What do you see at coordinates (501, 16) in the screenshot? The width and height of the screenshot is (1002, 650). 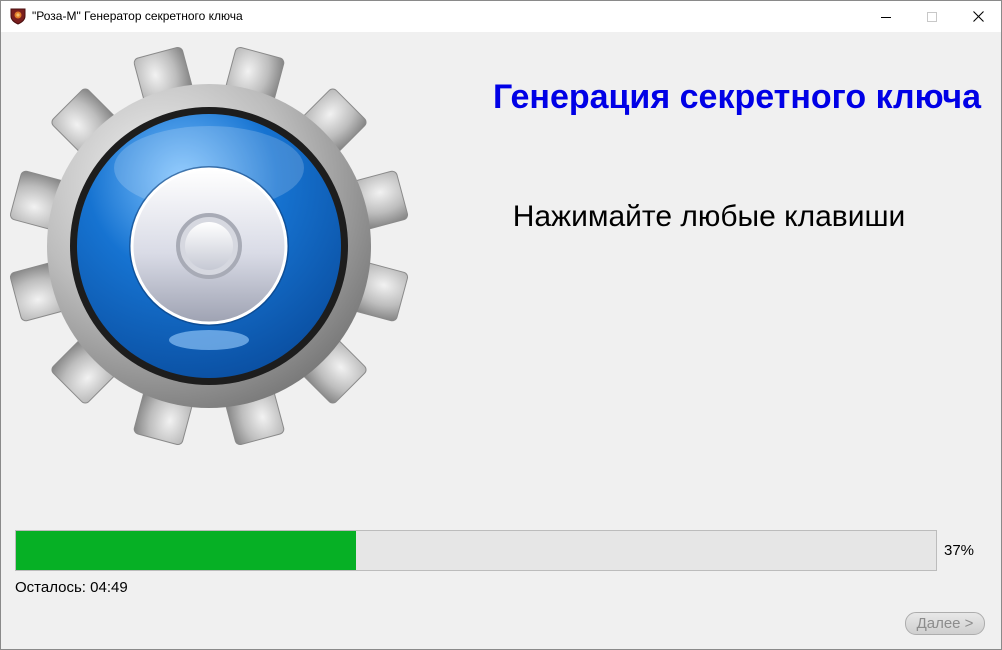 I see `title-bar: "Роза-М" Генератор секретного ключа` at bounding box center [501, 16].